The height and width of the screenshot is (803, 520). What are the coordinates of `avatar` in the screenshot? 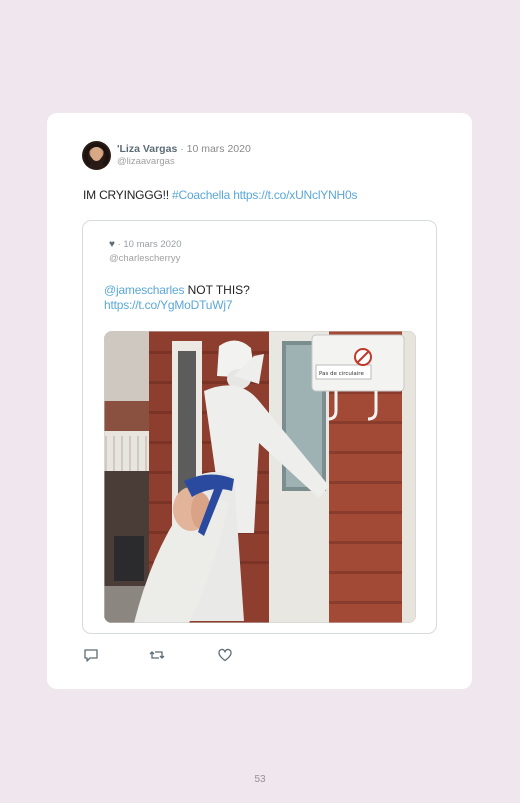 It's located at (96, 155).